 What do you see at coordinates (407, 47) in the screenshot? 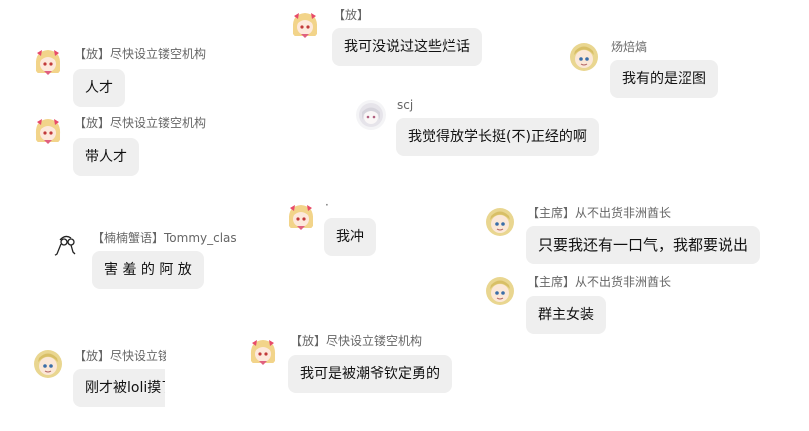
I see `message-bubble: 我可没说过这些烂话` at bounding box center [407, 47].